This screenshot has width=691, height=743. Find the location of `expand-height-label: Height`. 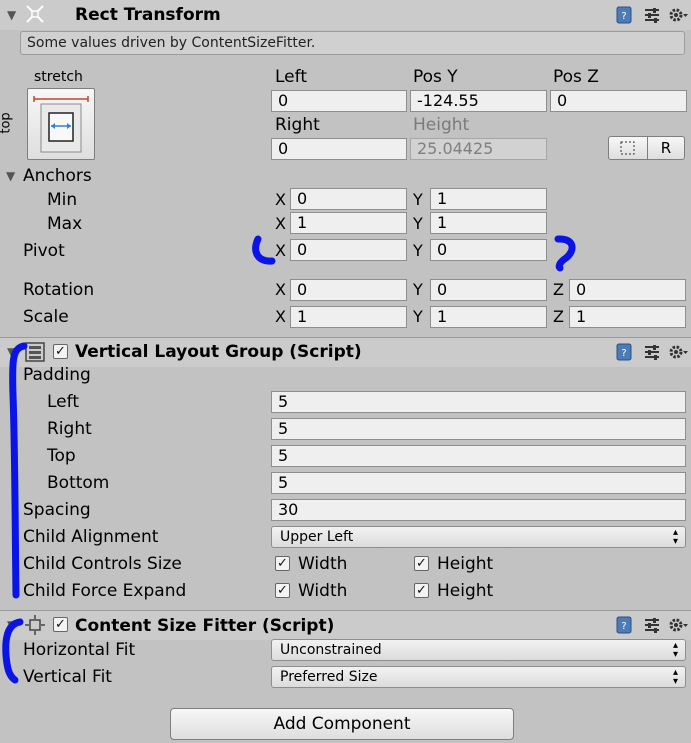

expand-height-label: Height is located at coordinates (465, 591).